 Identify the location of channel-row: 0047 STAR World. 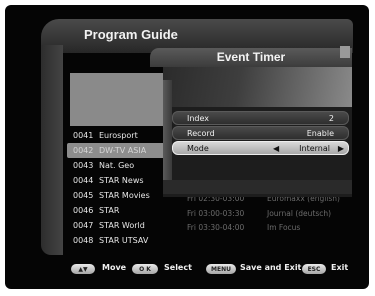
(123, 225).